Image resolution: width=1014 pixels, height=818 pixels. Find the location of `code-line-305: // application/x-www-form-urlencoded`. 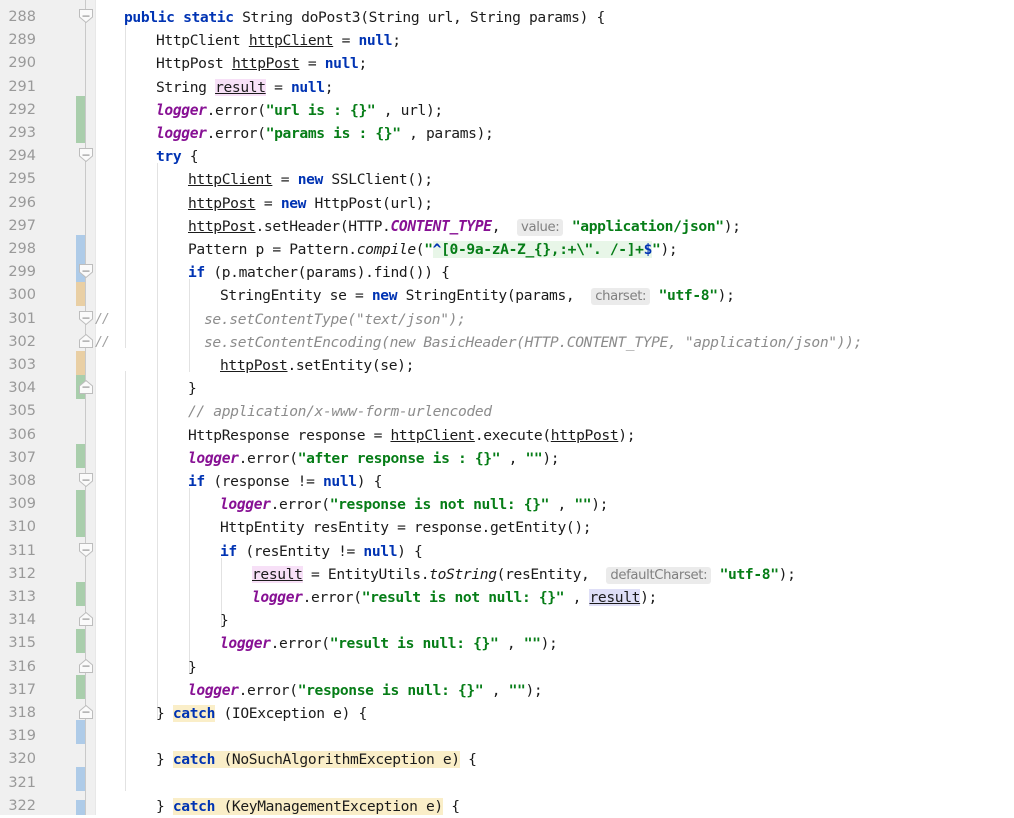

code-line-305: // application/x-www-form-urlencoded is located at coordinates (340, 411).